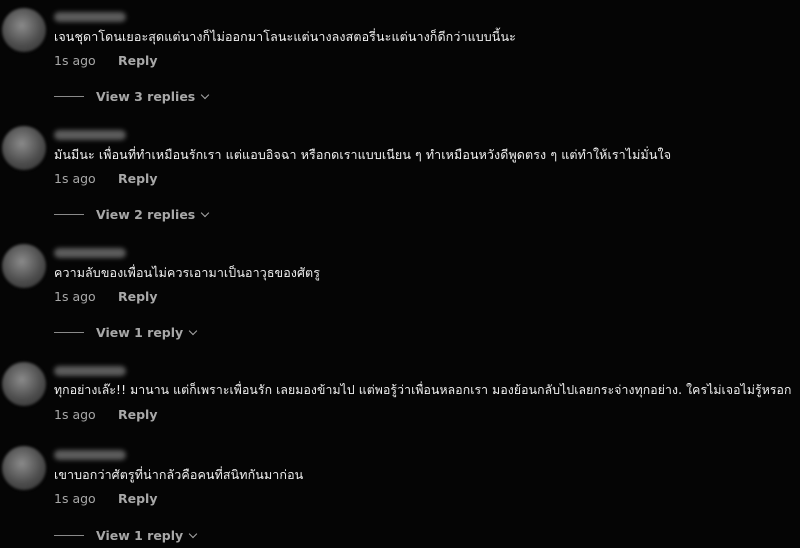 The image size is (800, 548). I want to click on view-replies-button: View 3 replies, so click(132, 96).